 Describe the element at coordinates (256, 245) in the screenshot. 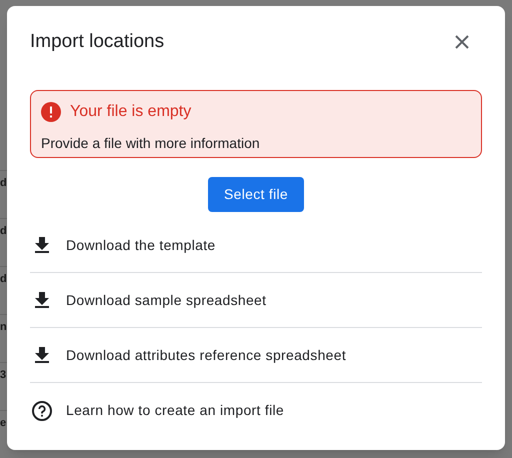

I see `download-link: Download the template` at that location.